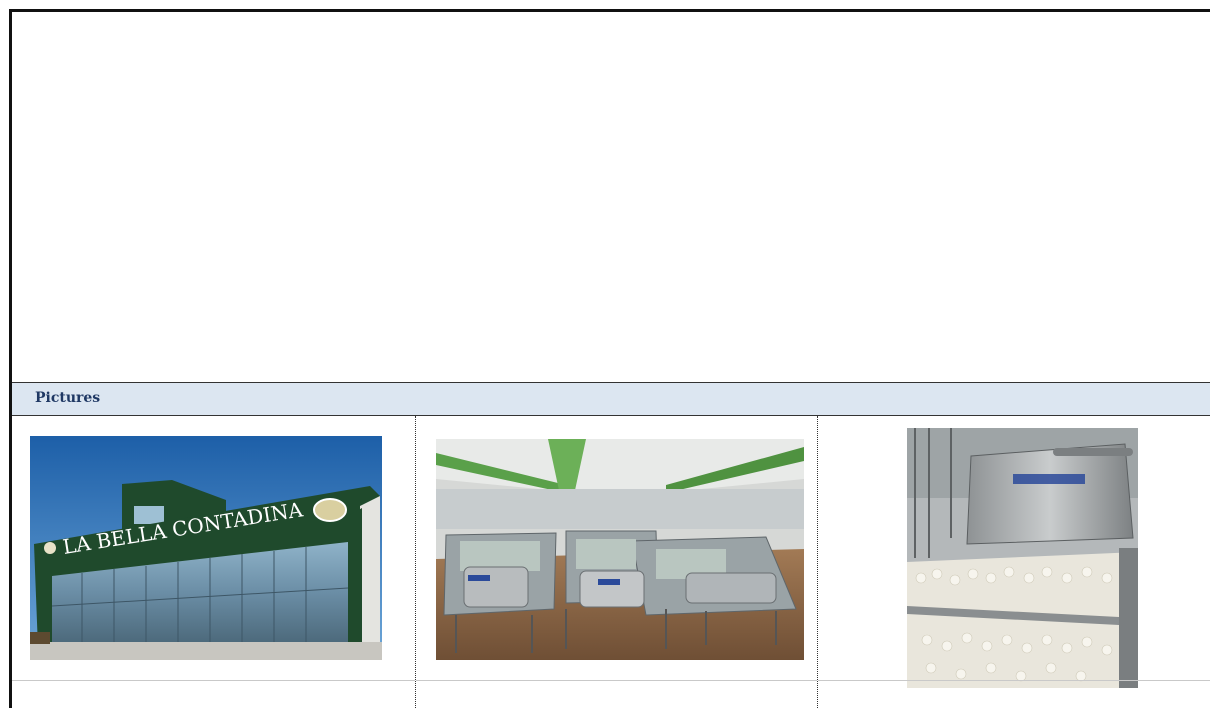  I want to click on picture-cell-1: LA BELLA CONTADINA, so click(214, 562).